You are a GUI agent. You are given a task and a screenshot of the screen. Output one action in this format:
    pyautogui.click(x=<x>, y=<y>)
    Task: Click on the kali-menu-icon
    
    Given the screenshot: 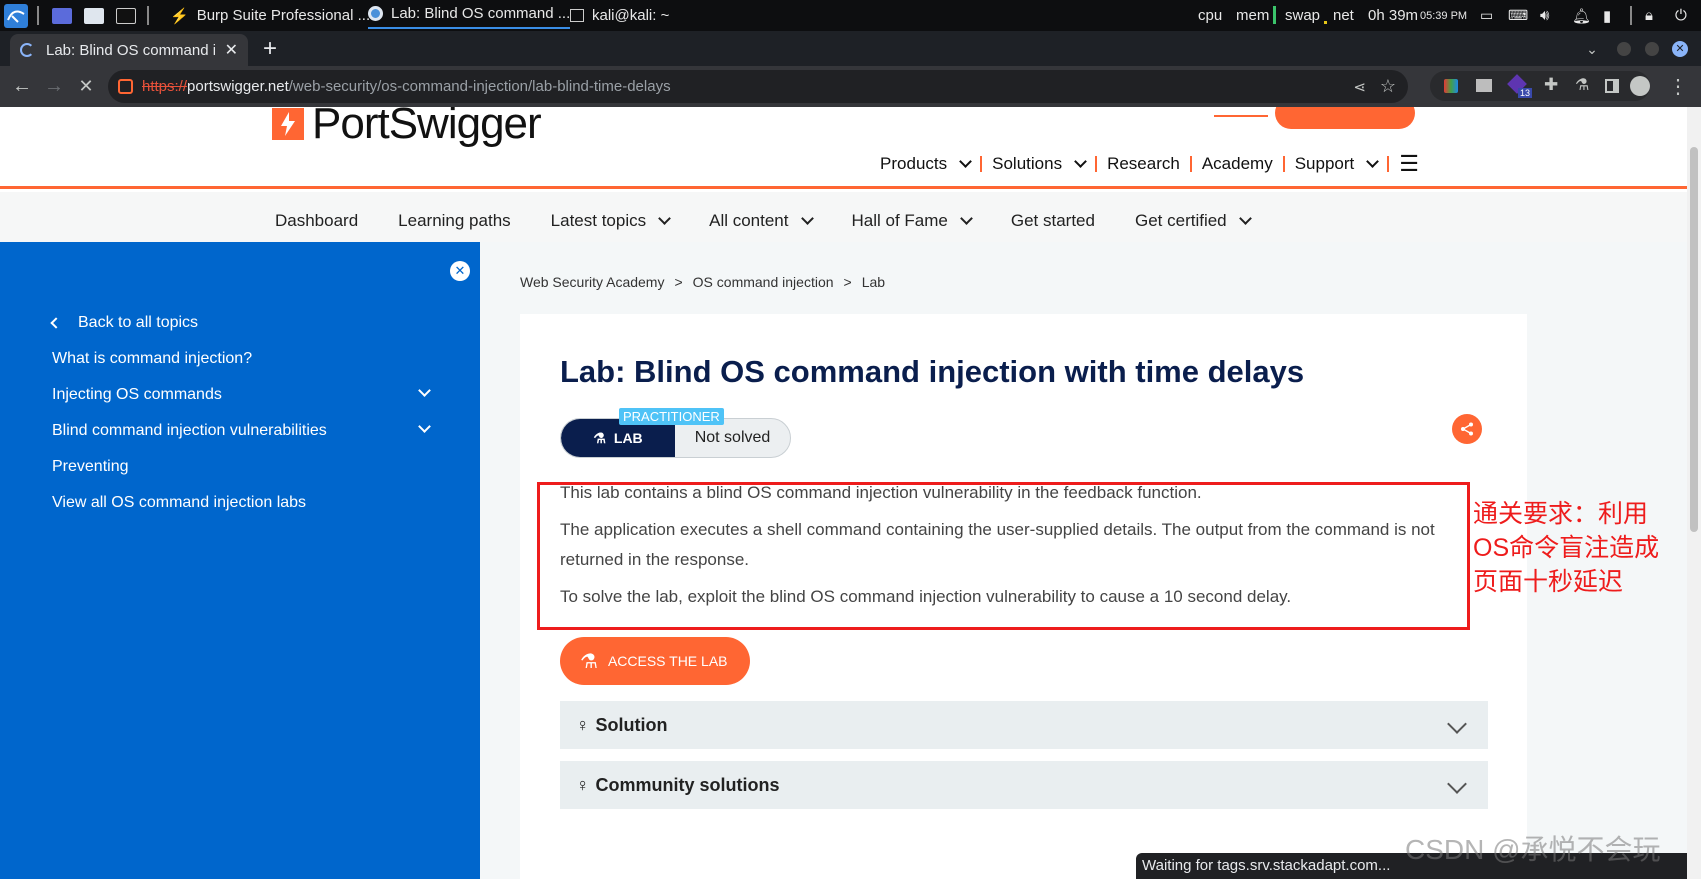 What is the action you would take?
    pyautogui.click(x=16, y=15)
    